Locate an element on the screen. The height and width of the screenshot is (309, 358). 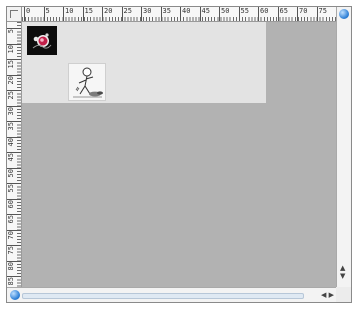
horizontal-scroll-arrows-icon: ◀ ▶ is located at coordinates (327, 295).